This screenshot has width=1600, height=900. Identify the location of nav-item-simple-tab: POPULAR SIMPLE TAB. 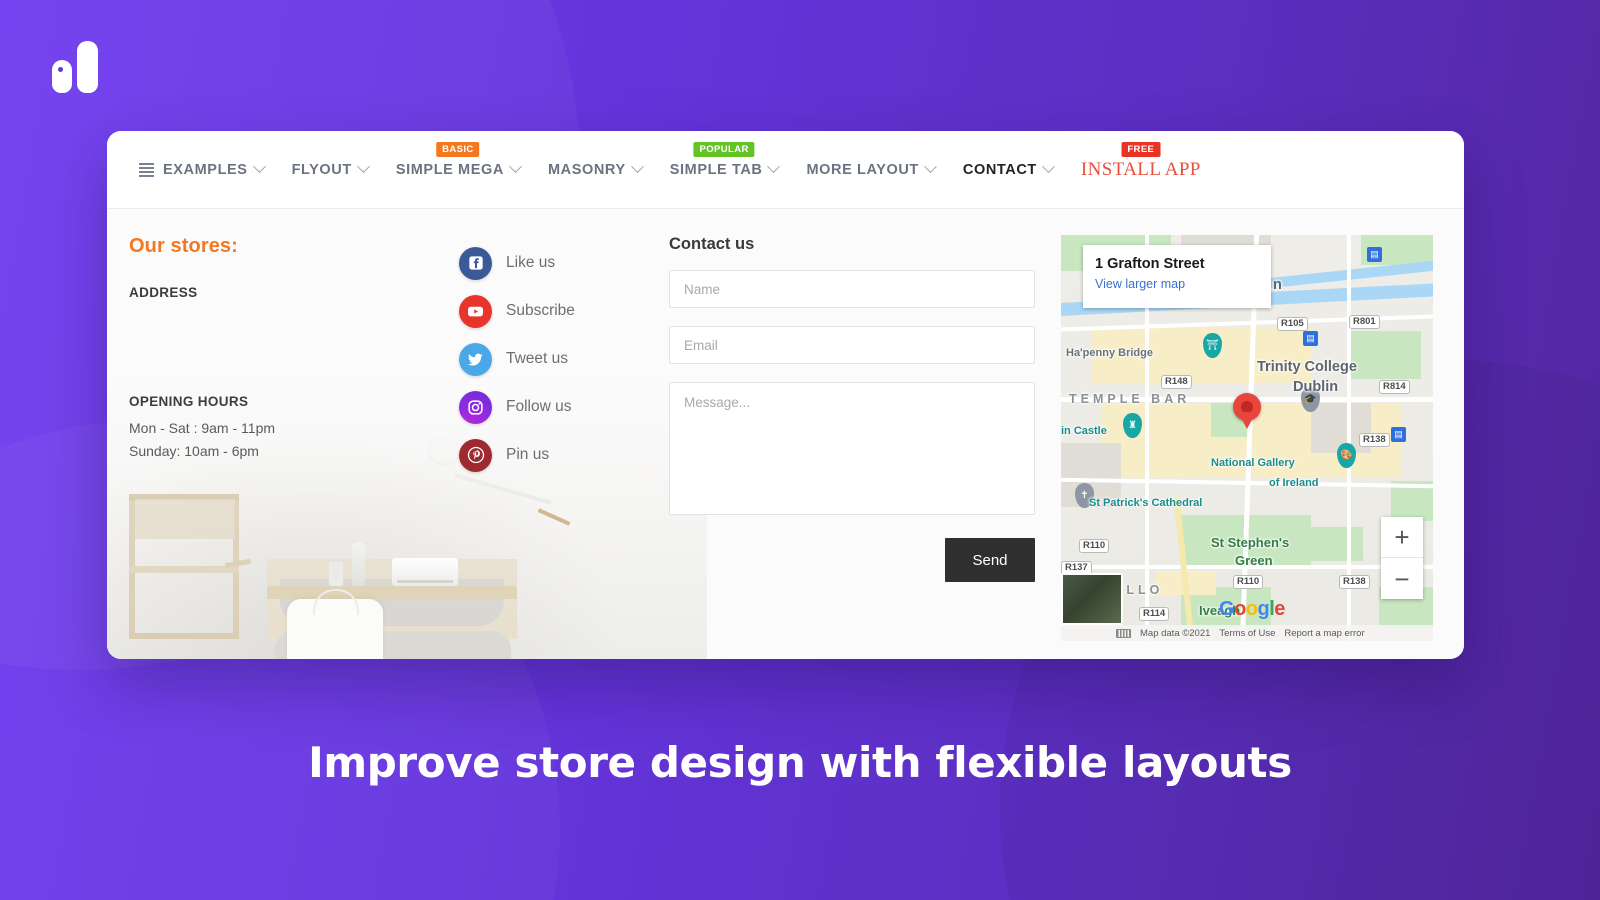
(724, 170).